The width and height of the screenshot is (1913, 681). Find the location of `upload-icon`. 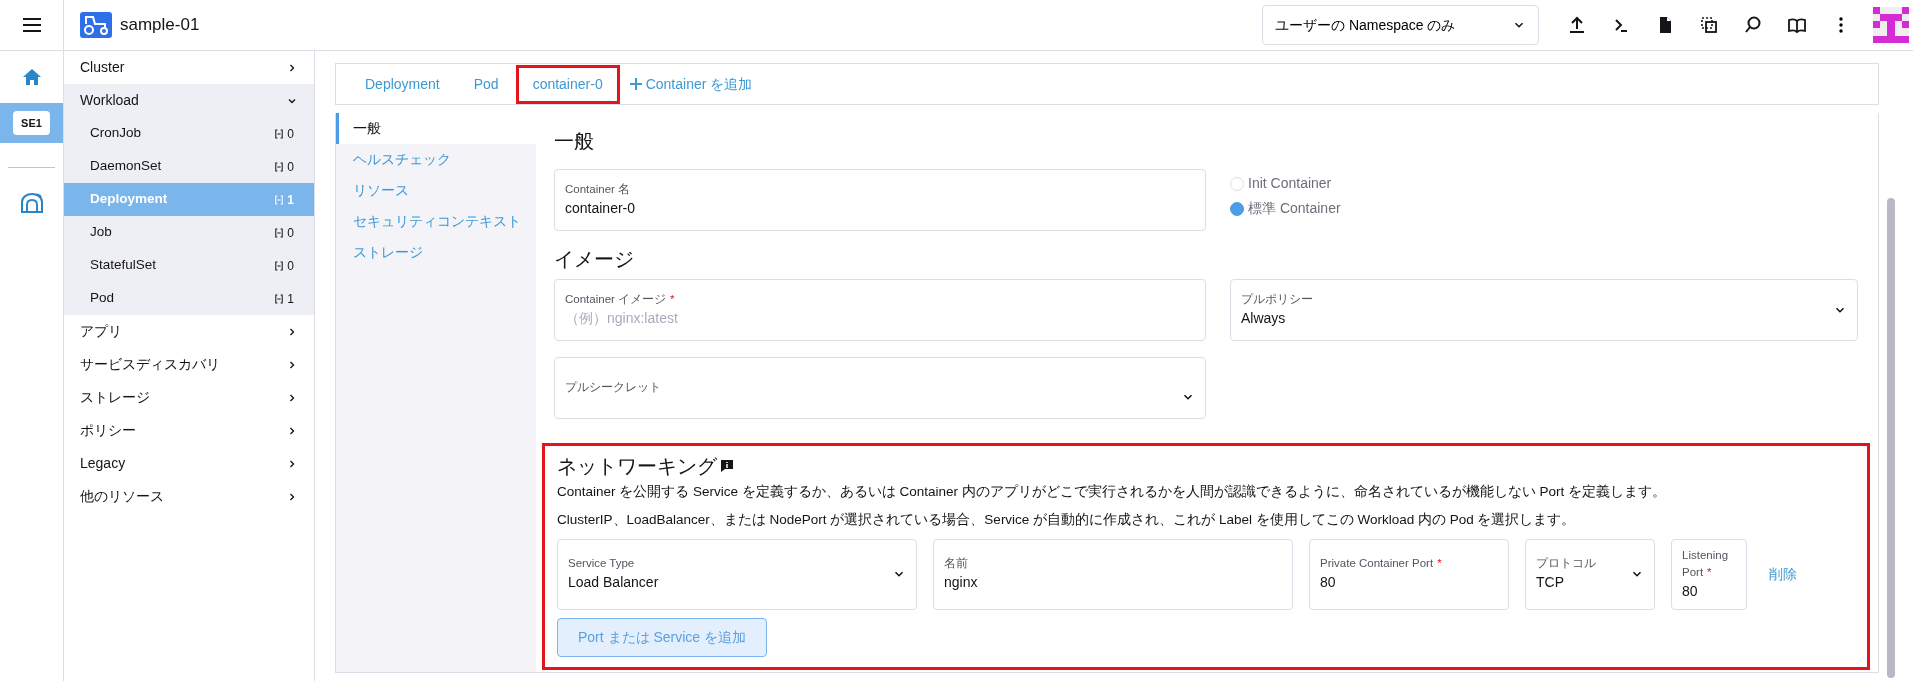

upload-icon is located at coordinates (1577, 25).